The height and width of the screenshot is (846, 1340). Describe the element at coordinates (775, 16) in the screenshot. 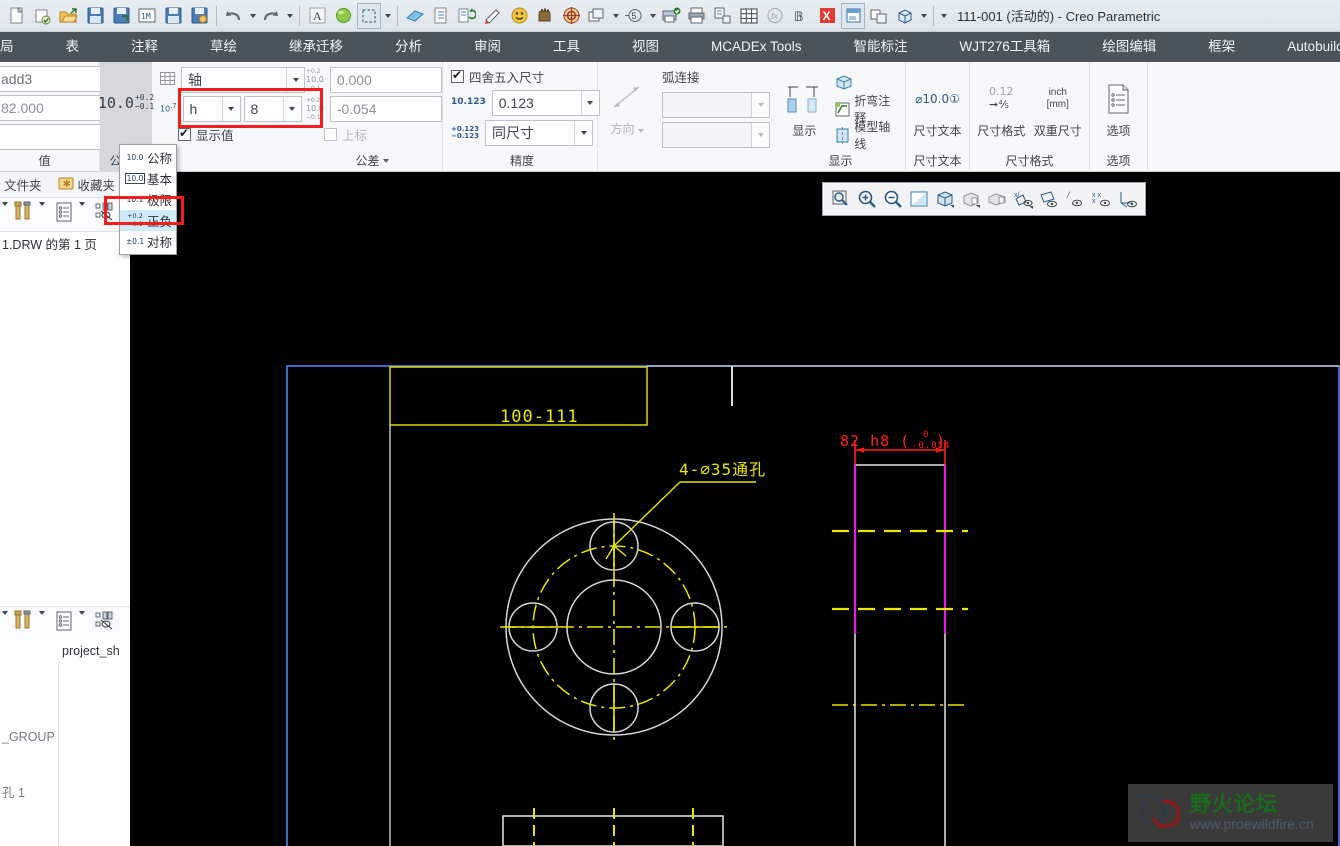

I see `analysis-icon: fx` at that location.